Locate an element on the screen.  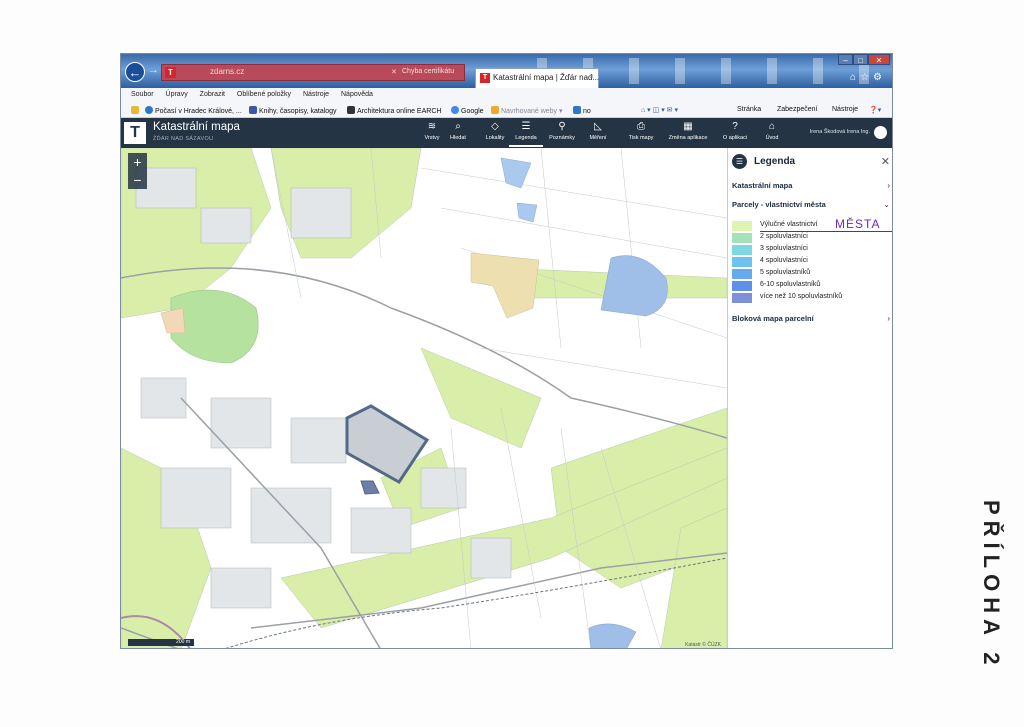
legend-title: Legenda is located at coordinates (775, 161).